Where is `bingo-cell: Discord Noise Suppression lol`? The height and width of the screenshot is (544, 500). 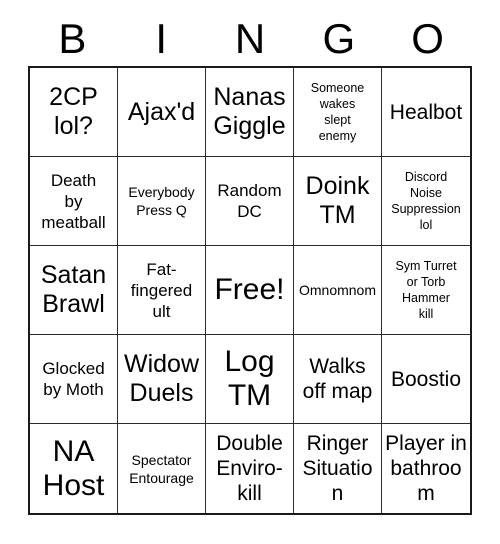
bingo-cell: Discord Noise Suppression lol is located at coordinates (426, 201).